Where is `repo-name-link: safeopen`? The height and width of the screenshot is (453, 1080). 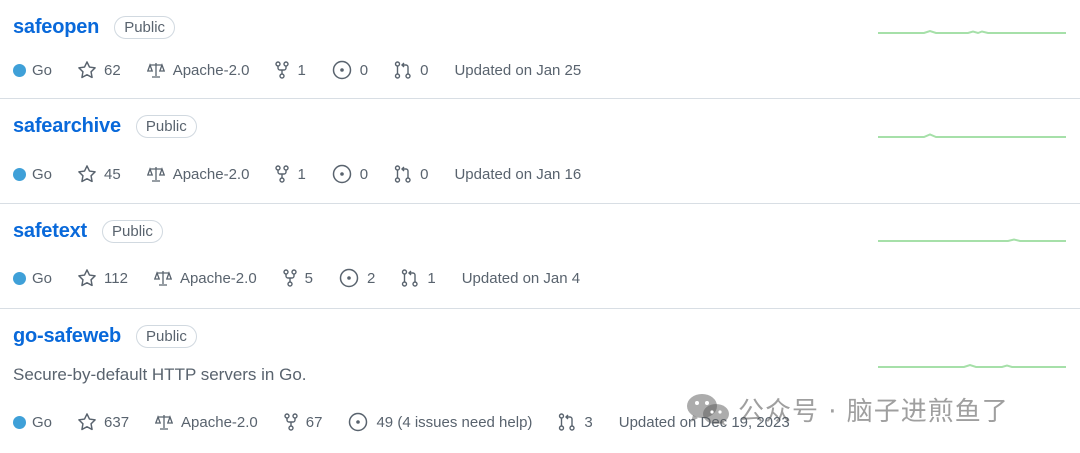 repo-name-link: safeopen is located at coordinates (56, 27).